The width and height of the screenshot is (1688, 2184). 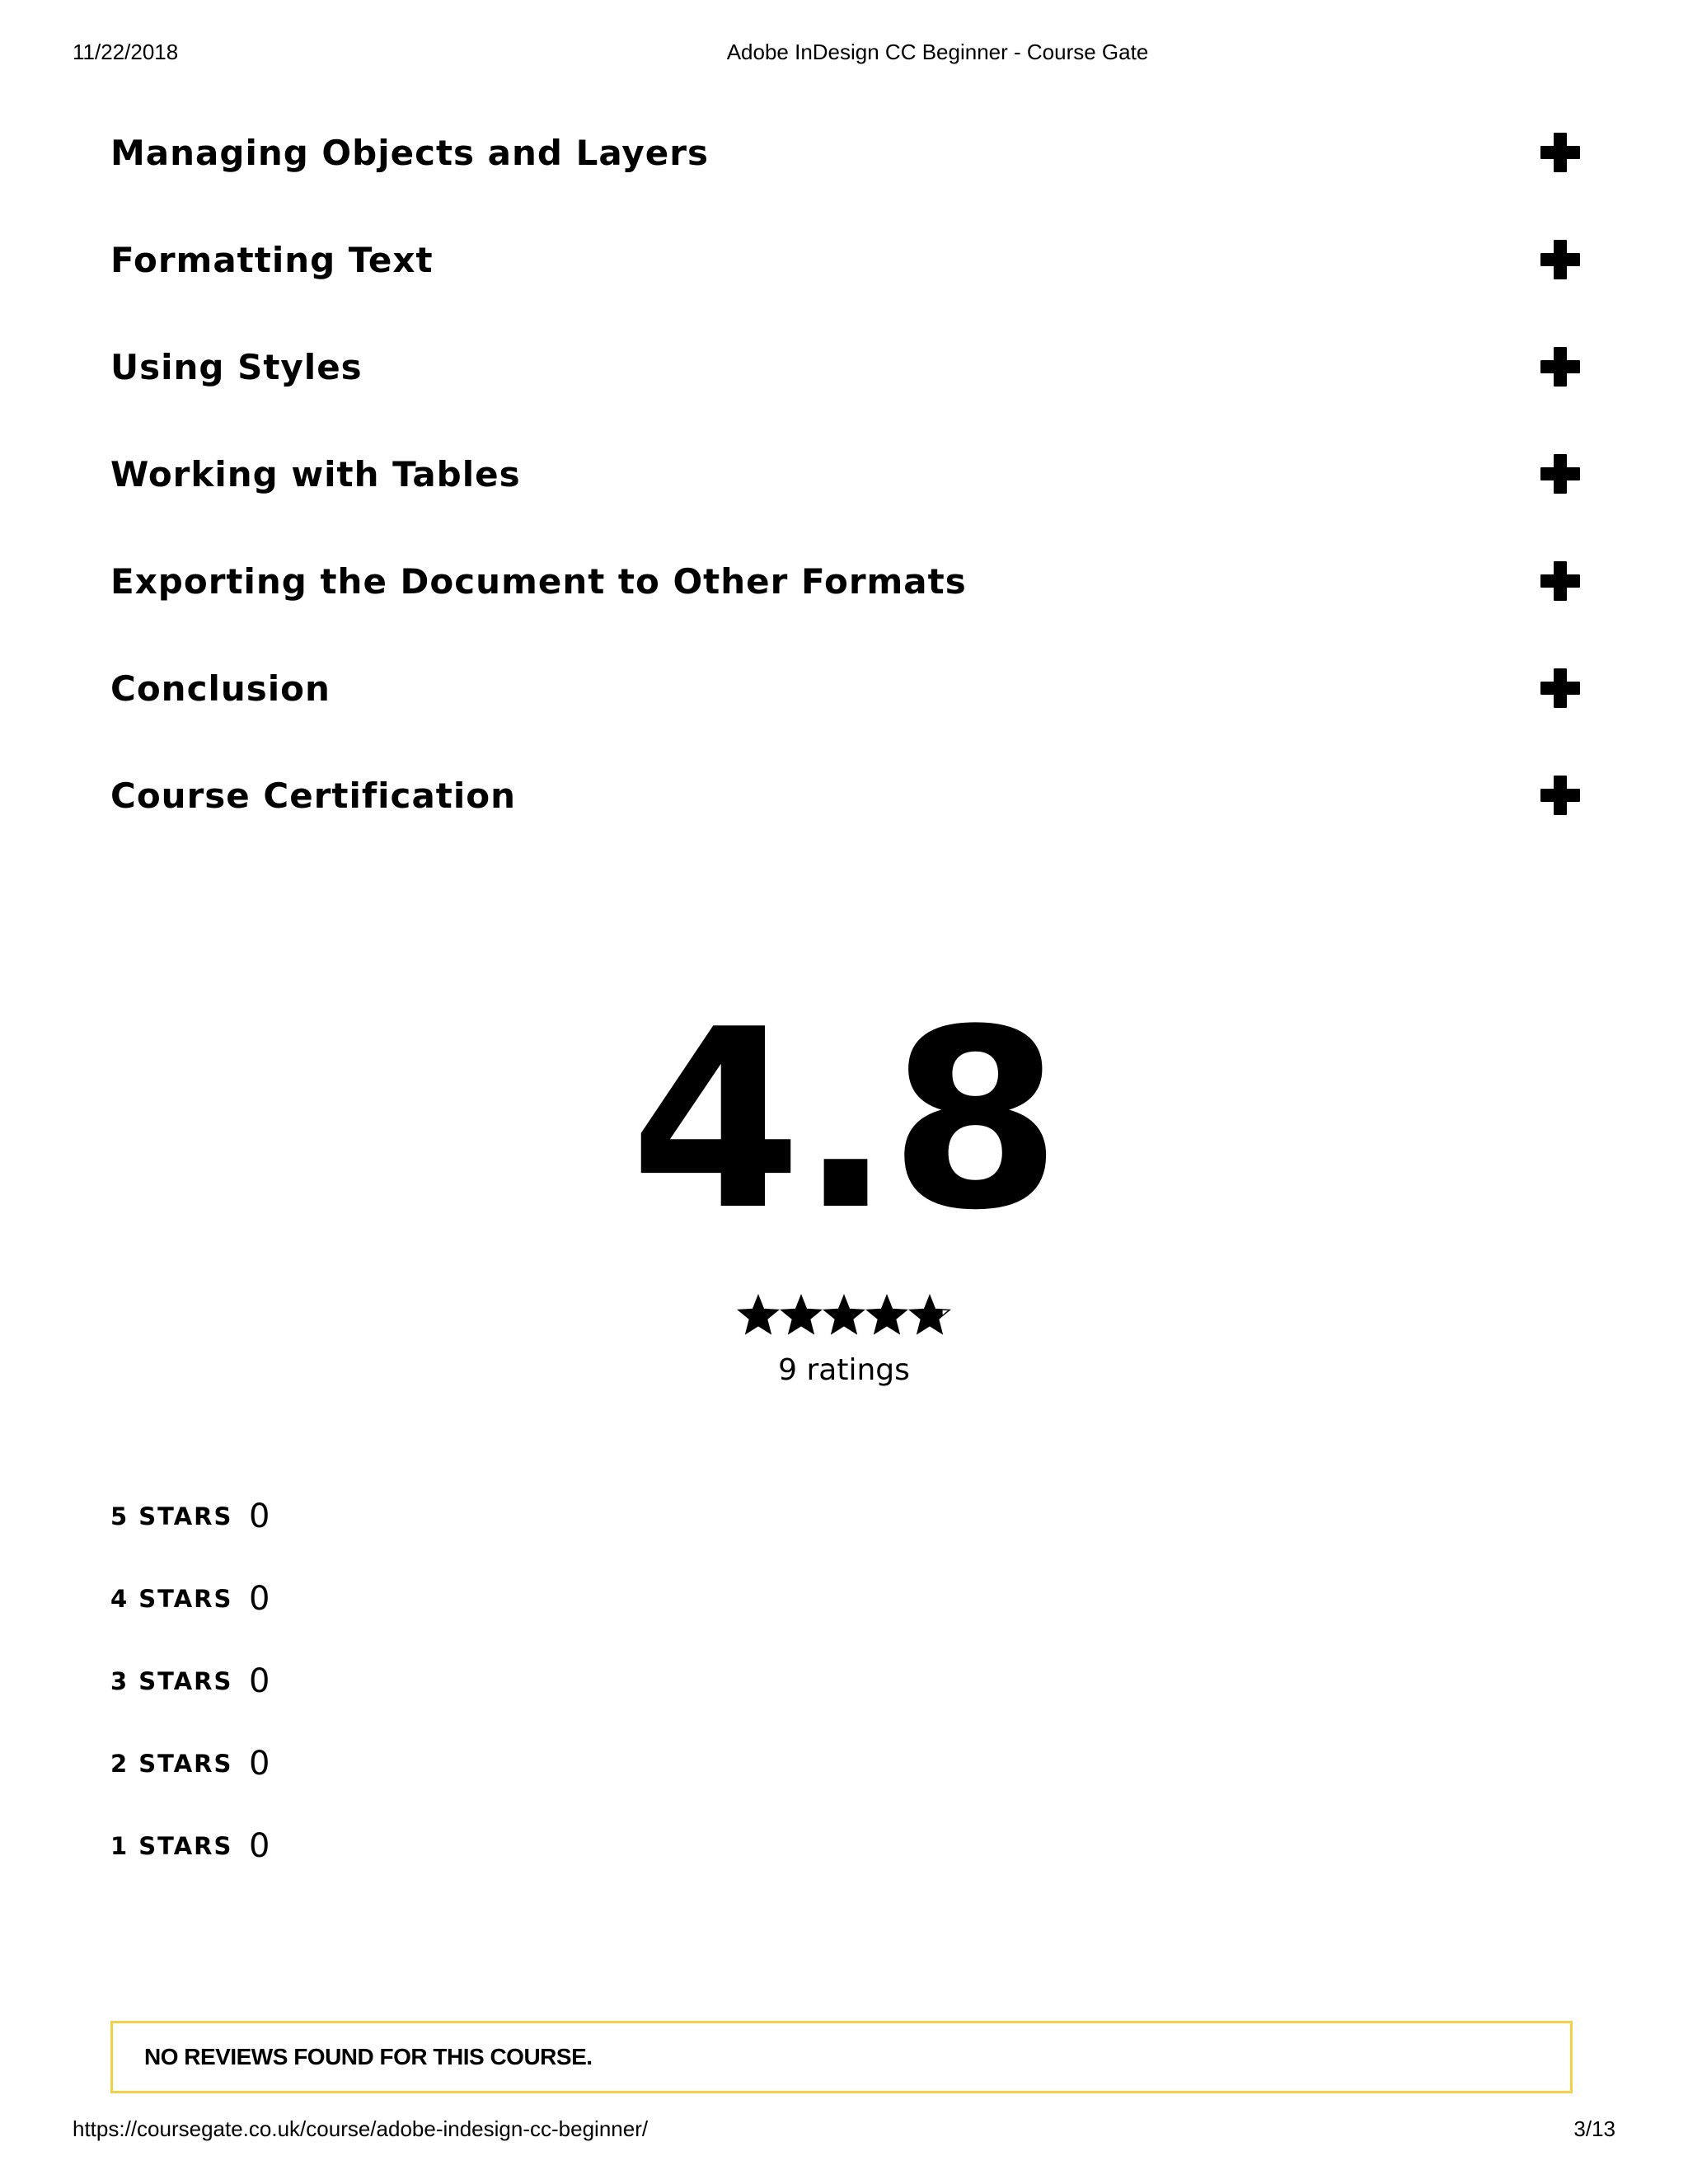 What do you see at coordinates (844, 1370) in the screenshot?
I see `rating-count: 9 ratings` at bounding box center [844, 1370].